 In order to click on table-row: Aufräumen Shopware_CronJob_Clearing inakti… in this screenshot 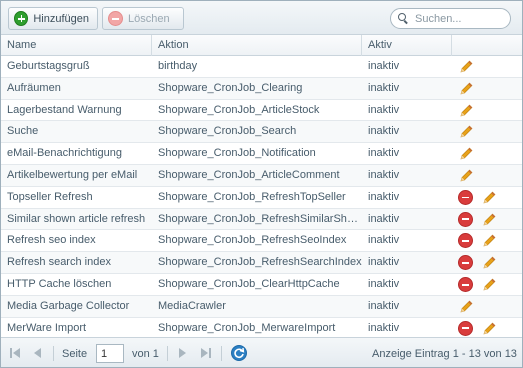, I will do `click(261, 88)`.